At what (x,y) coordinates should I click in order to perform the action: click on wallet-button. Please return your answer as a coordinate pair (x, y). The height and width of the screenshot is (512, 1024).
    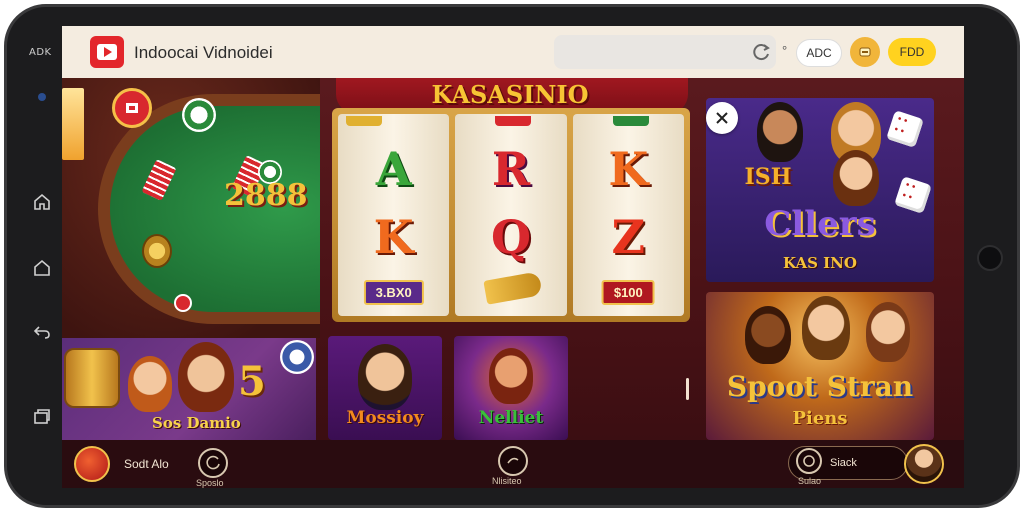
    Looking at the image, I should click on (865, 52).